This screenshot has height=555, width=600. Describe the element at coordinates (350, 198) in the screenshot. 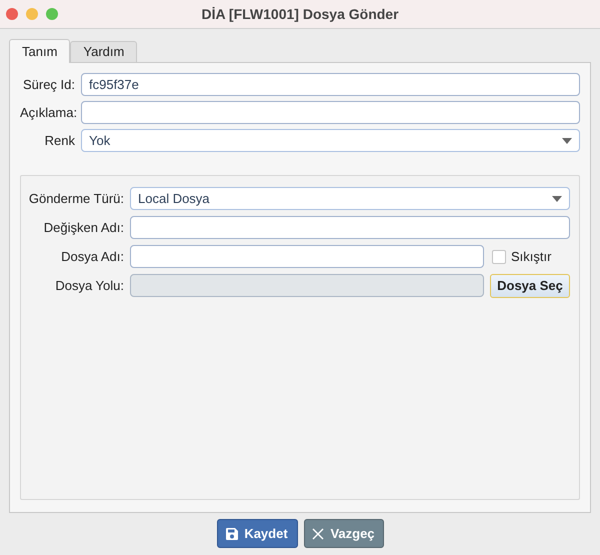

I see `dropdown: Local Dosya` at that location.